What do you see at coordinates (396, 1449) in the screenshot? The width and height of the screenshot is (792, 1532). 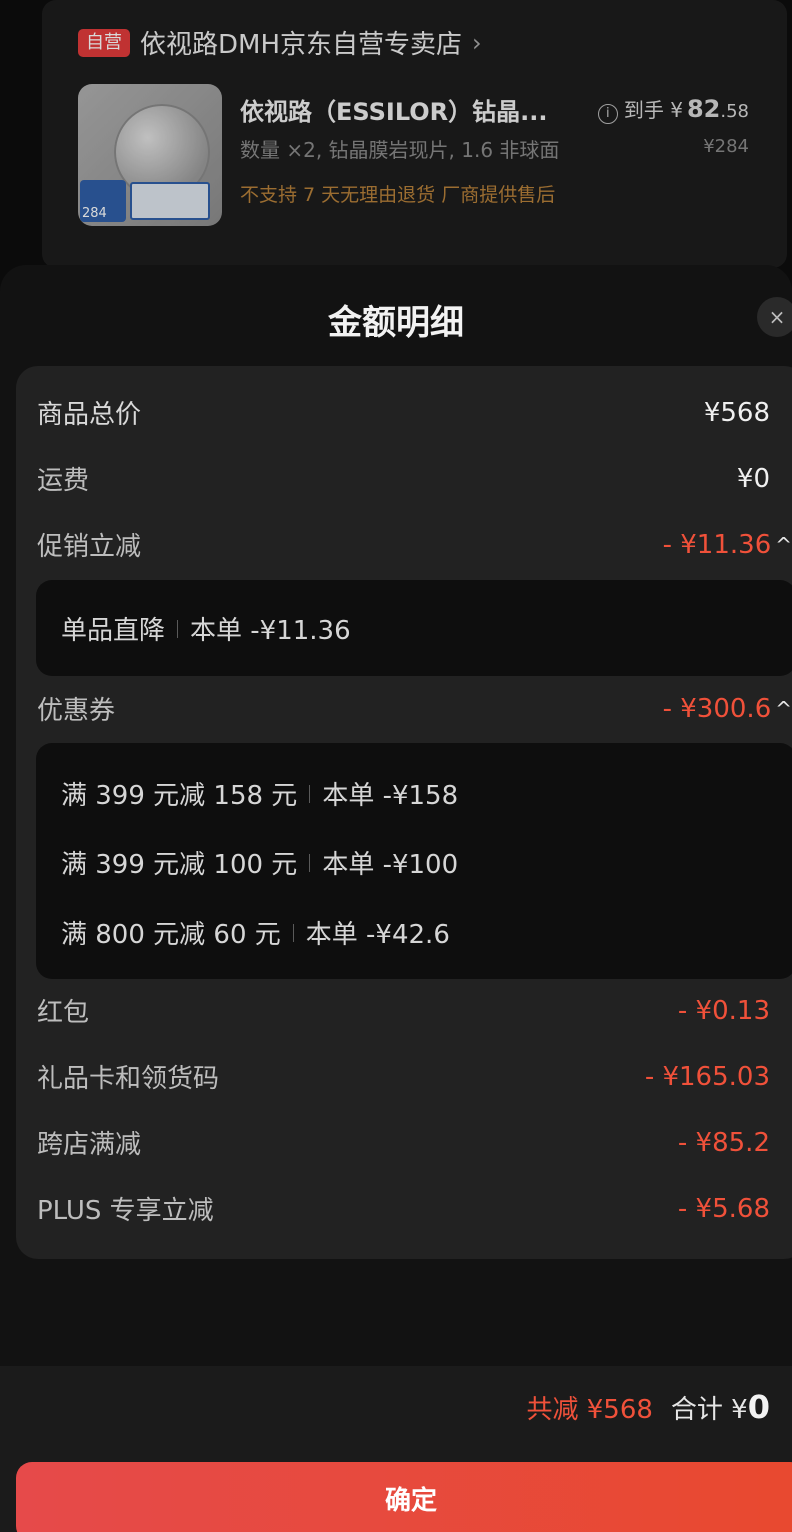 I see `summary-footer: 共减 ¥568 合计 ¥ 0 确定` at bounding box center [396, 1449].